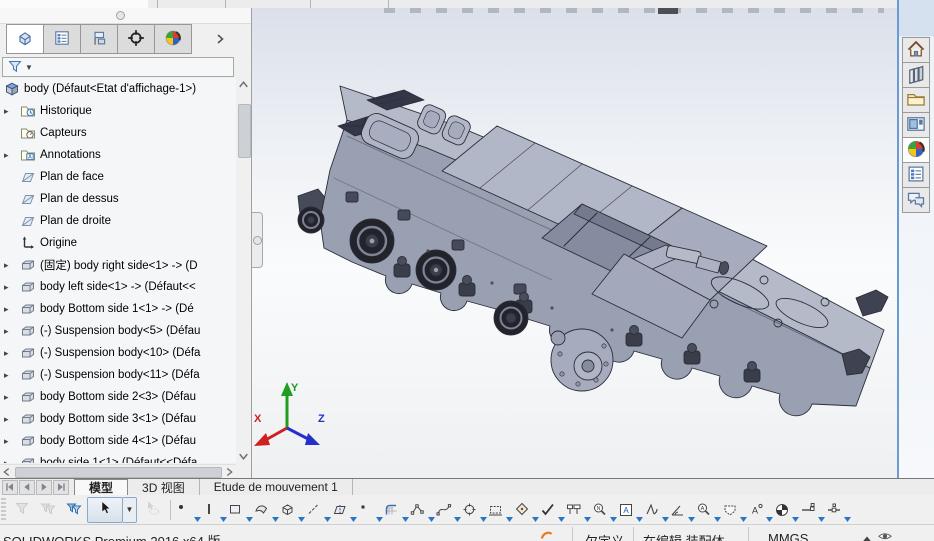 Image resolution: width=934 pixels, height=541 pixels. What do you see at coordinates (657, 510) in the screenshot?
I see `surface-finish-button` at bounding box center [657, 510].